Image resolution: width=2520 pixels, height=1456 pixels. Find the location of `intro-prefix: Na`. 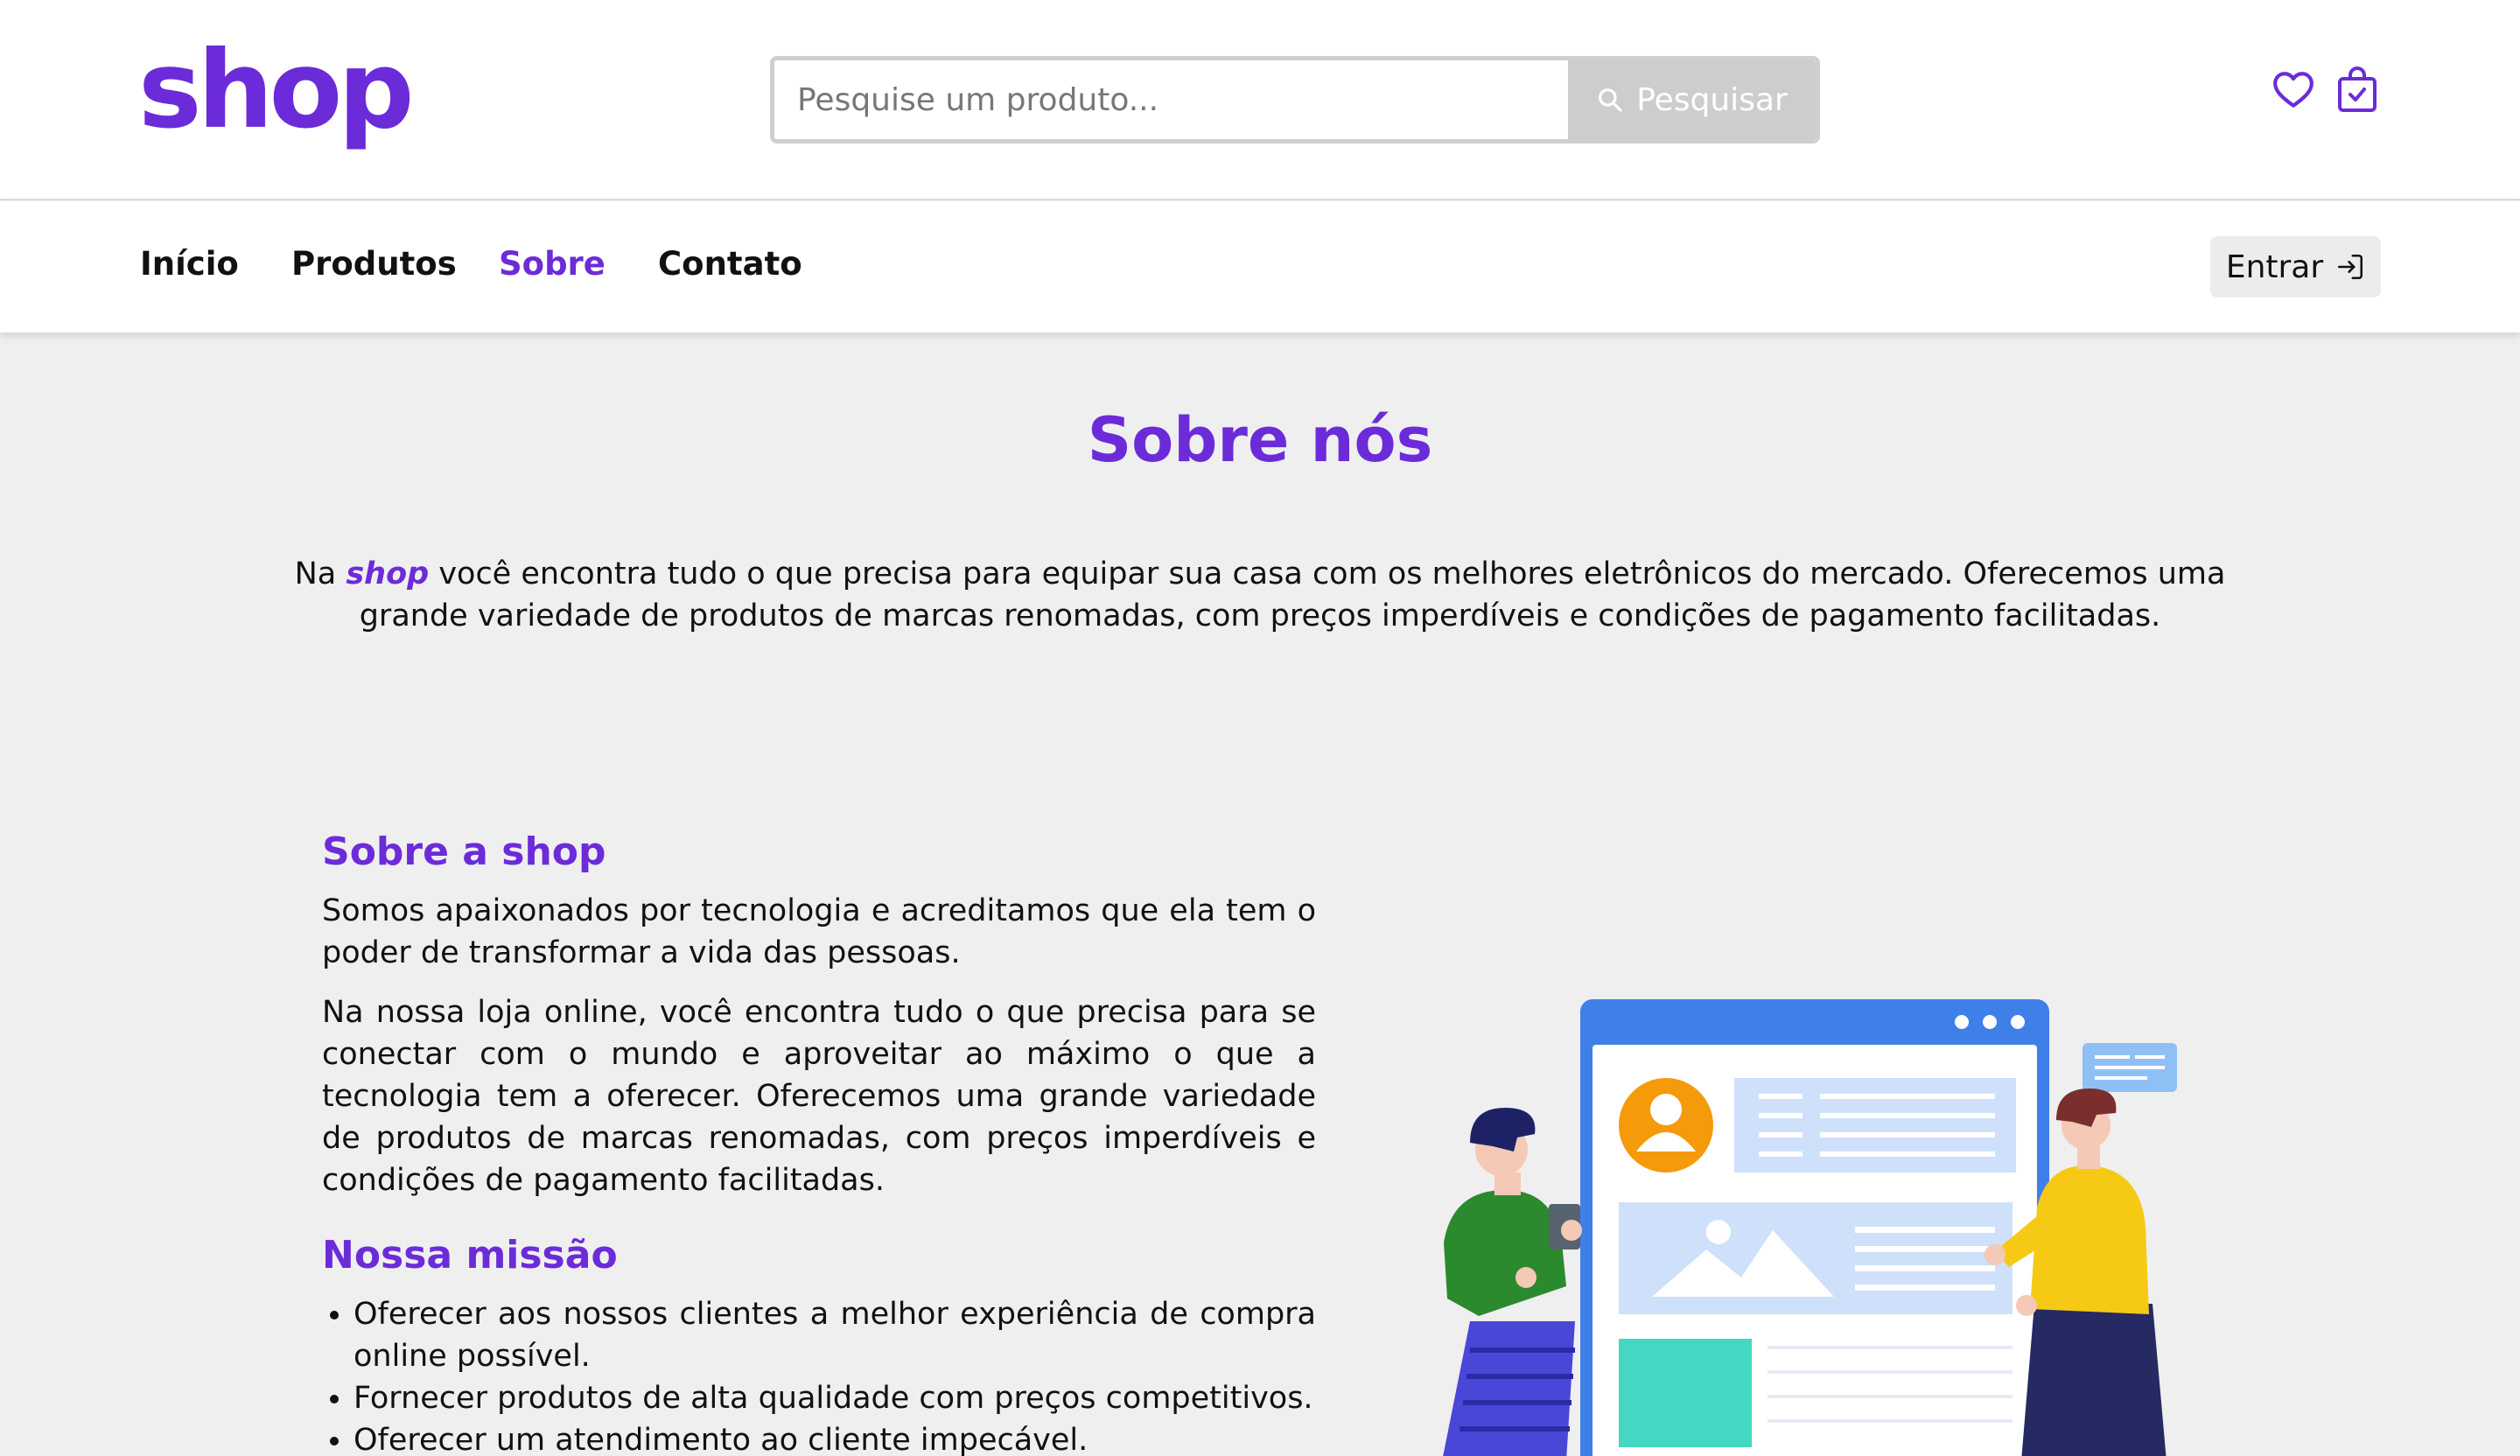

intro-prefix: Na is located at coordinates (320, 574).